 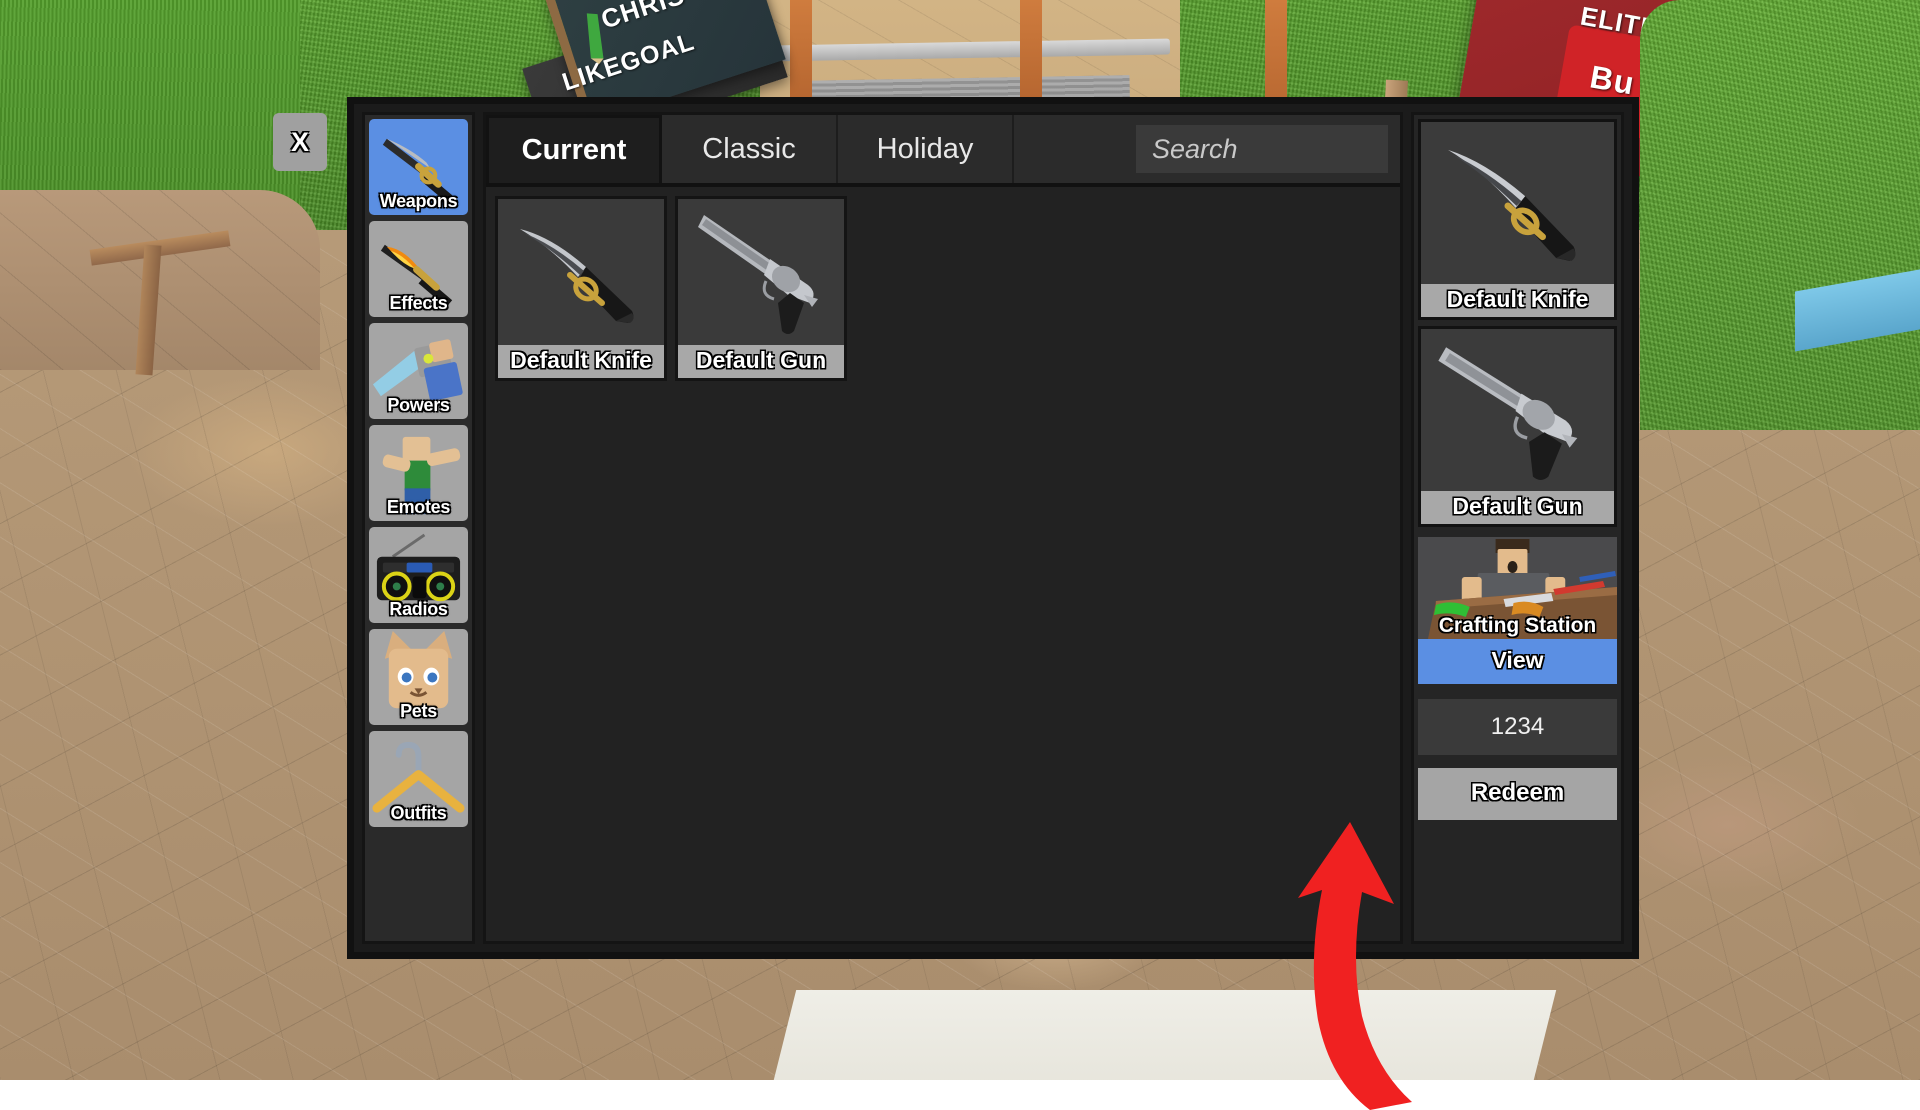 I want to click on crafting-station-card: Crafting Station View, so click(x=1517, y=610).